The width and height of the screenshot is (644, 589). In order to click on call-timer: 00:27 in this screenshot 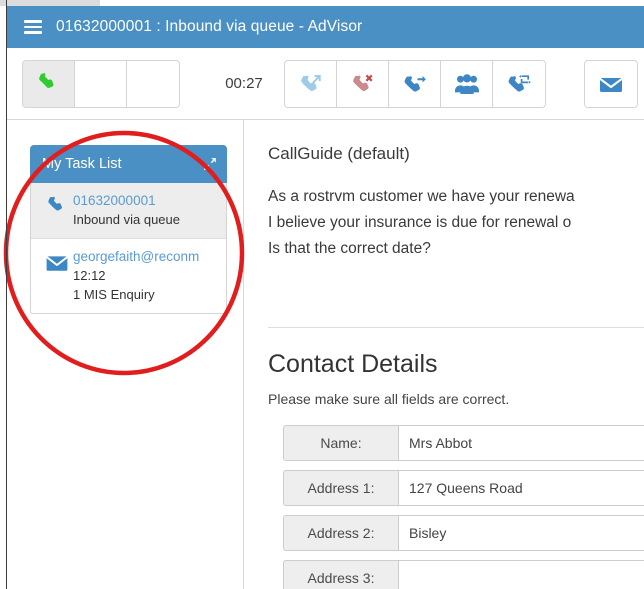, I will do `click(244, 83)`.